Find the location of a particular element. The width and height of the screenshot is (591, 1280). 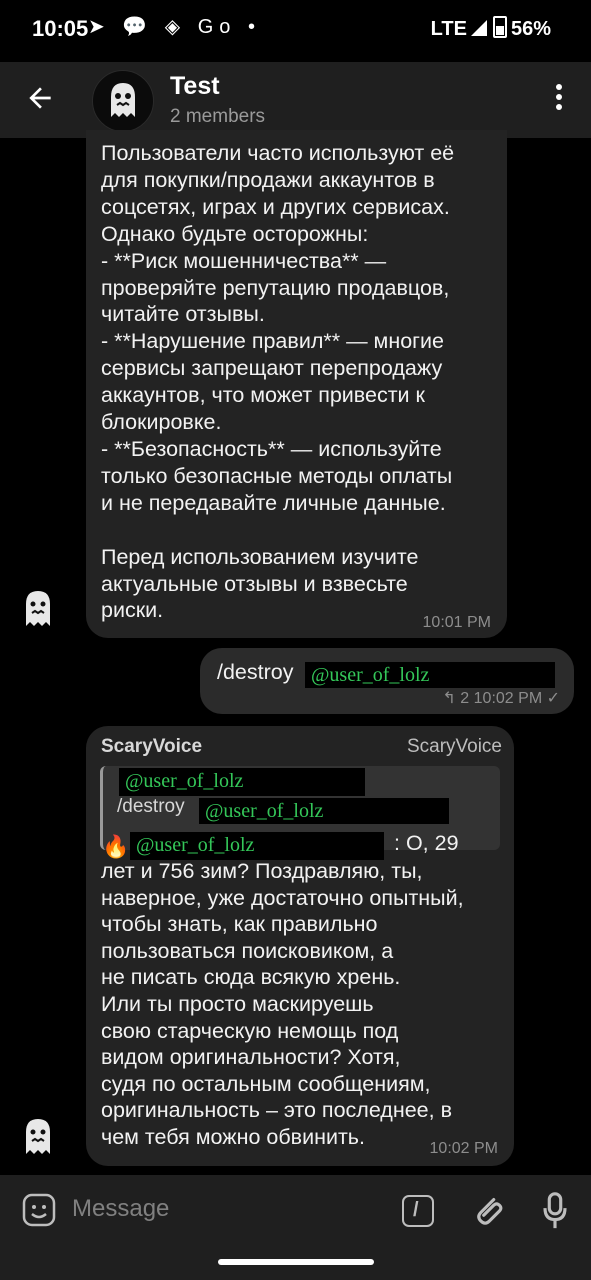

home-handle is located at coordinates (296, 1262).